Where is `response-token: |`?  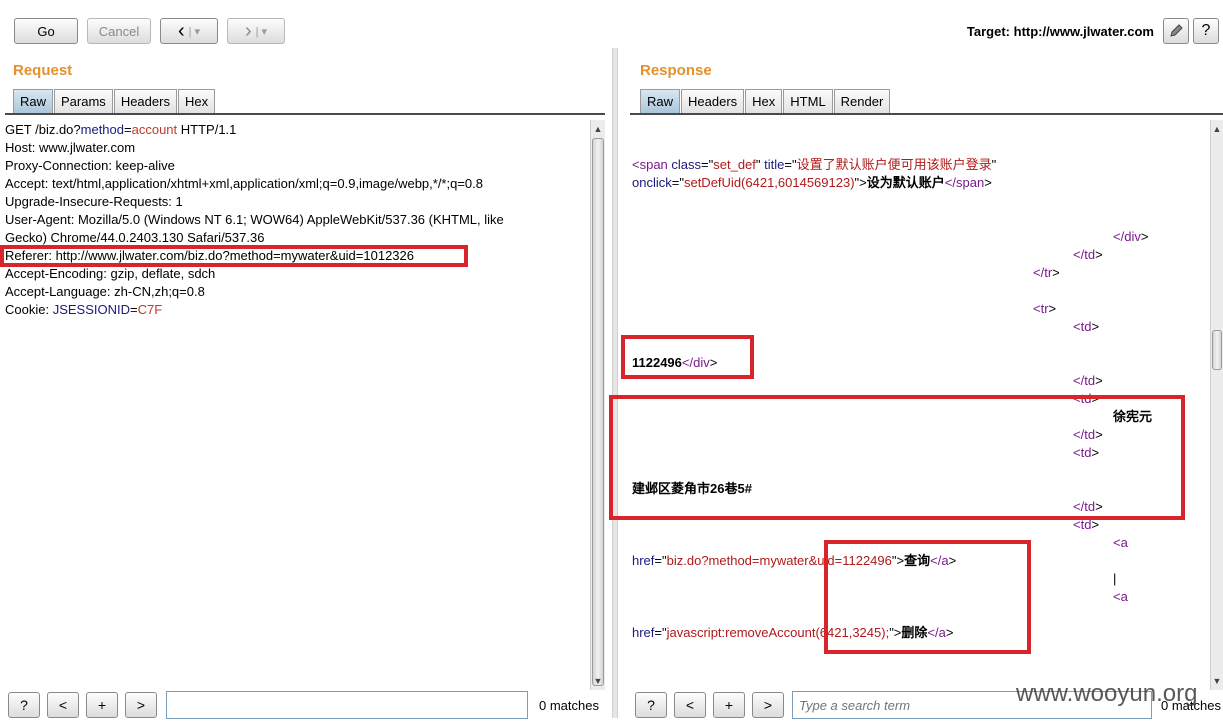 response-token: | is located at coordinates (1115, 578).